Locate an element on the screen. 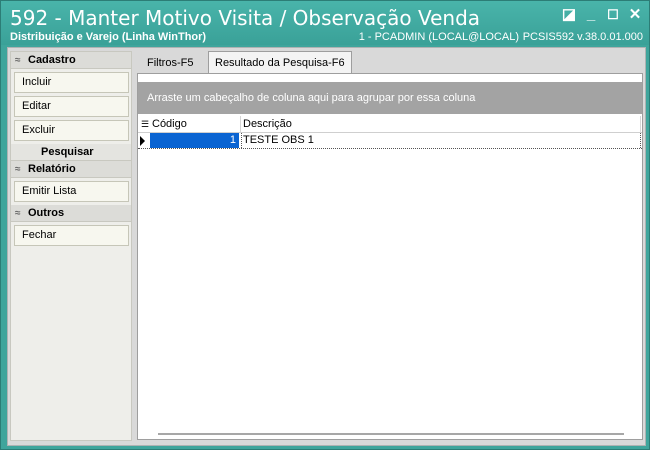 This screenshot has width=650, height=450. horizontal-scrollbar is located at coordinates (391, 434).